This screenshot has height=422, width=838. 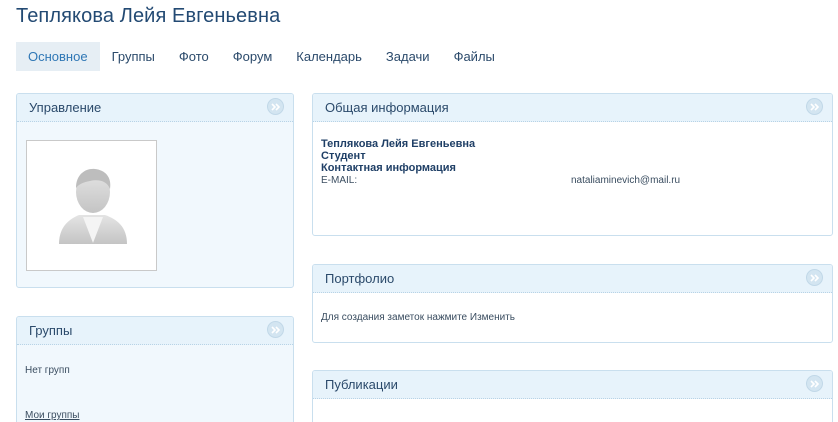 I want to click on avatar, so click(x=91, y=205).